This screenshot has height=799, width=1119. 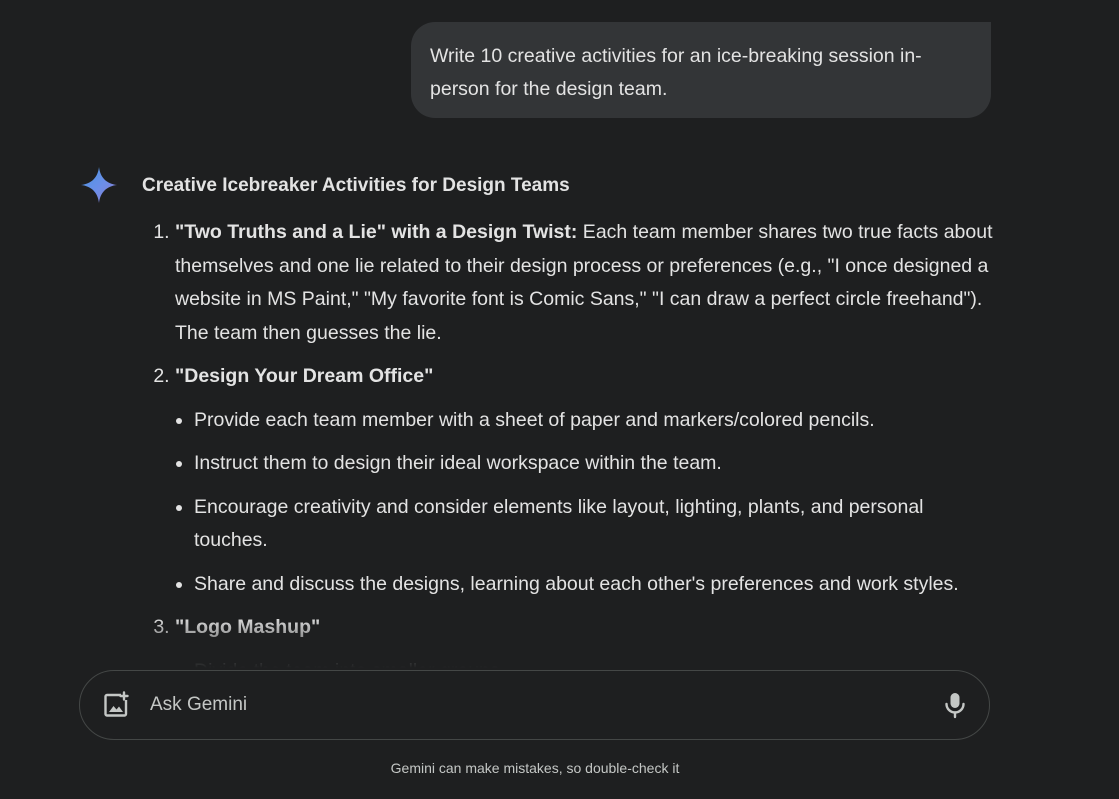 I want to click on bullet-item: Divide the team into smaller groups., so click(x=598, y=662).